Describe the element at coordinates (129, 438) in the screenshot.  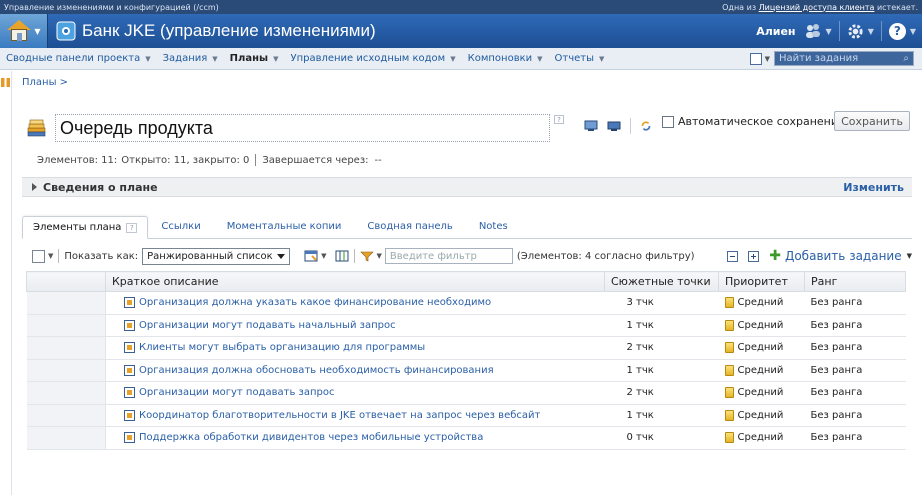
I see `story-icon` at that location.